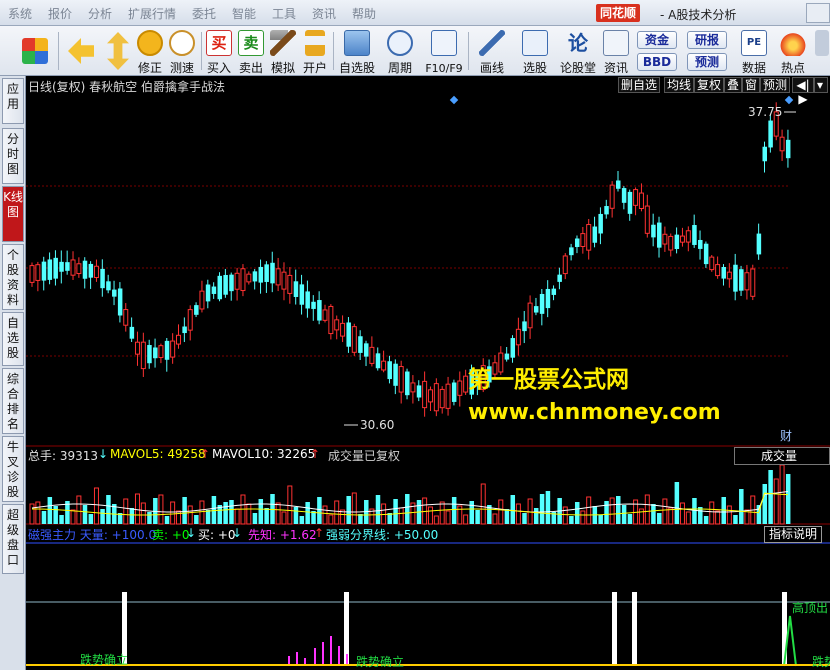 The height and width of the screenshot is (670, 830). I want to click on menu-smart: 智能, so click(244, 13).